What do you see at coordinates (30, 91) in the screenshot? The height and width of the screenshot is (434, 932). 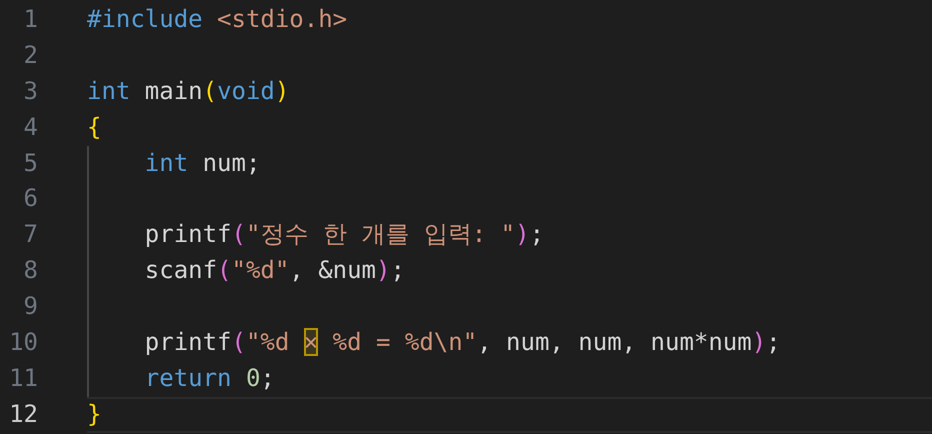 I see `line-number: 3` at bounding box center [30, 91].